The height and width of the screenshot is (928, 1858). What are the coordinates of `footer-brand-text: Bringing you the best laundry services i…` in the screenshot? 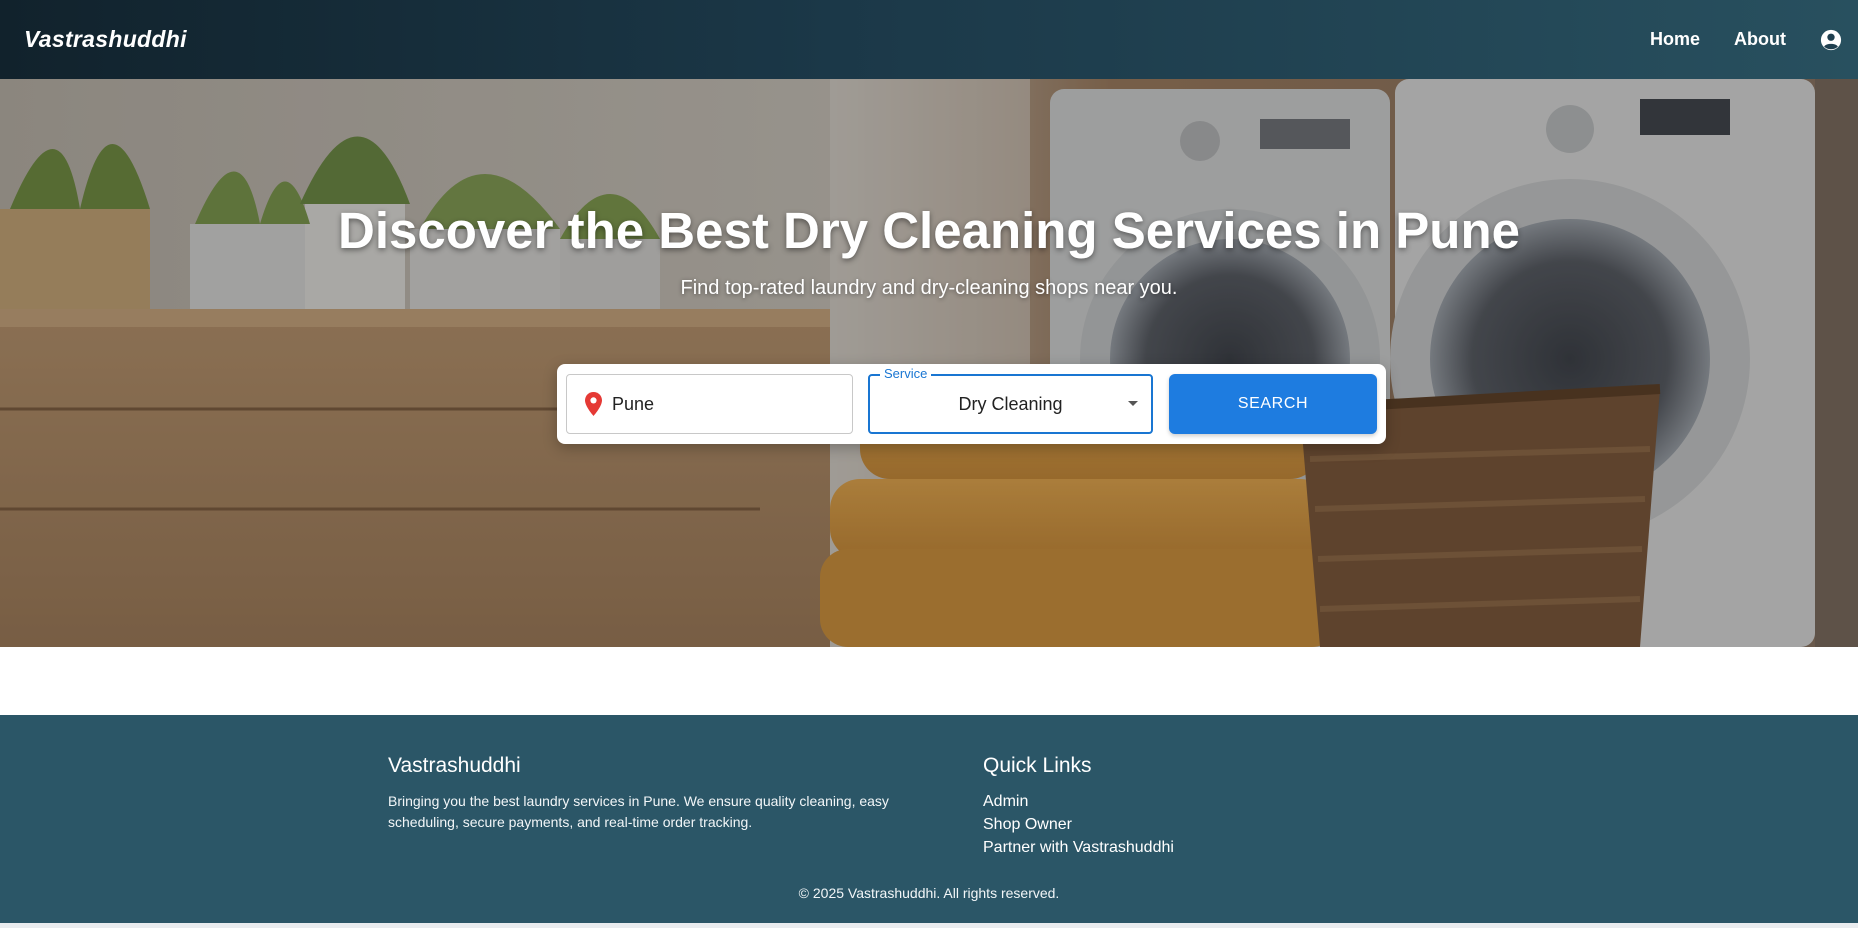 It's located at (638, 811).